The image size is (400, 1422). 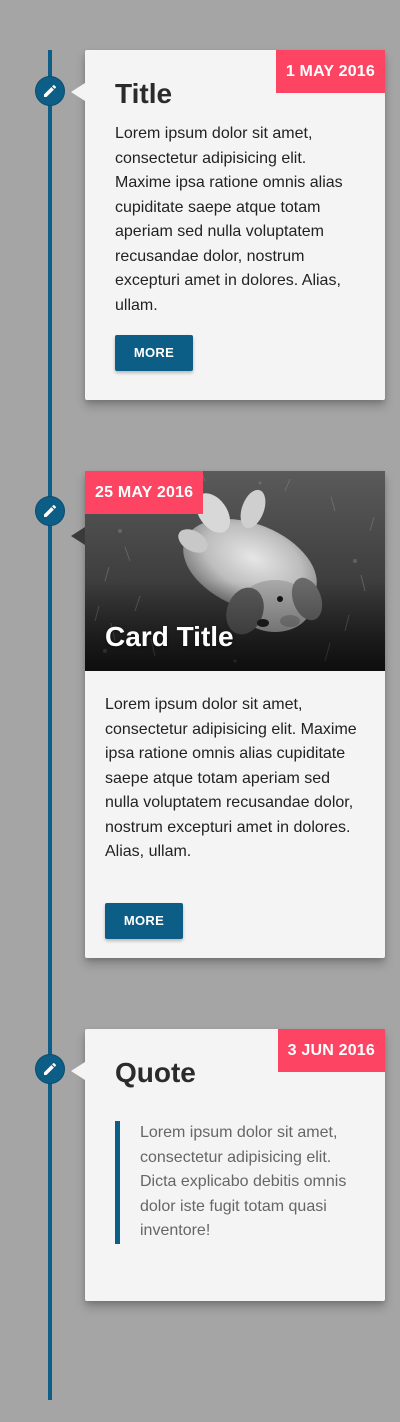 What do you see at coordinates (144, 492) in the screenshot?
I see `date-badge: 25 MAY 2016` at bounding box center [144, 492].